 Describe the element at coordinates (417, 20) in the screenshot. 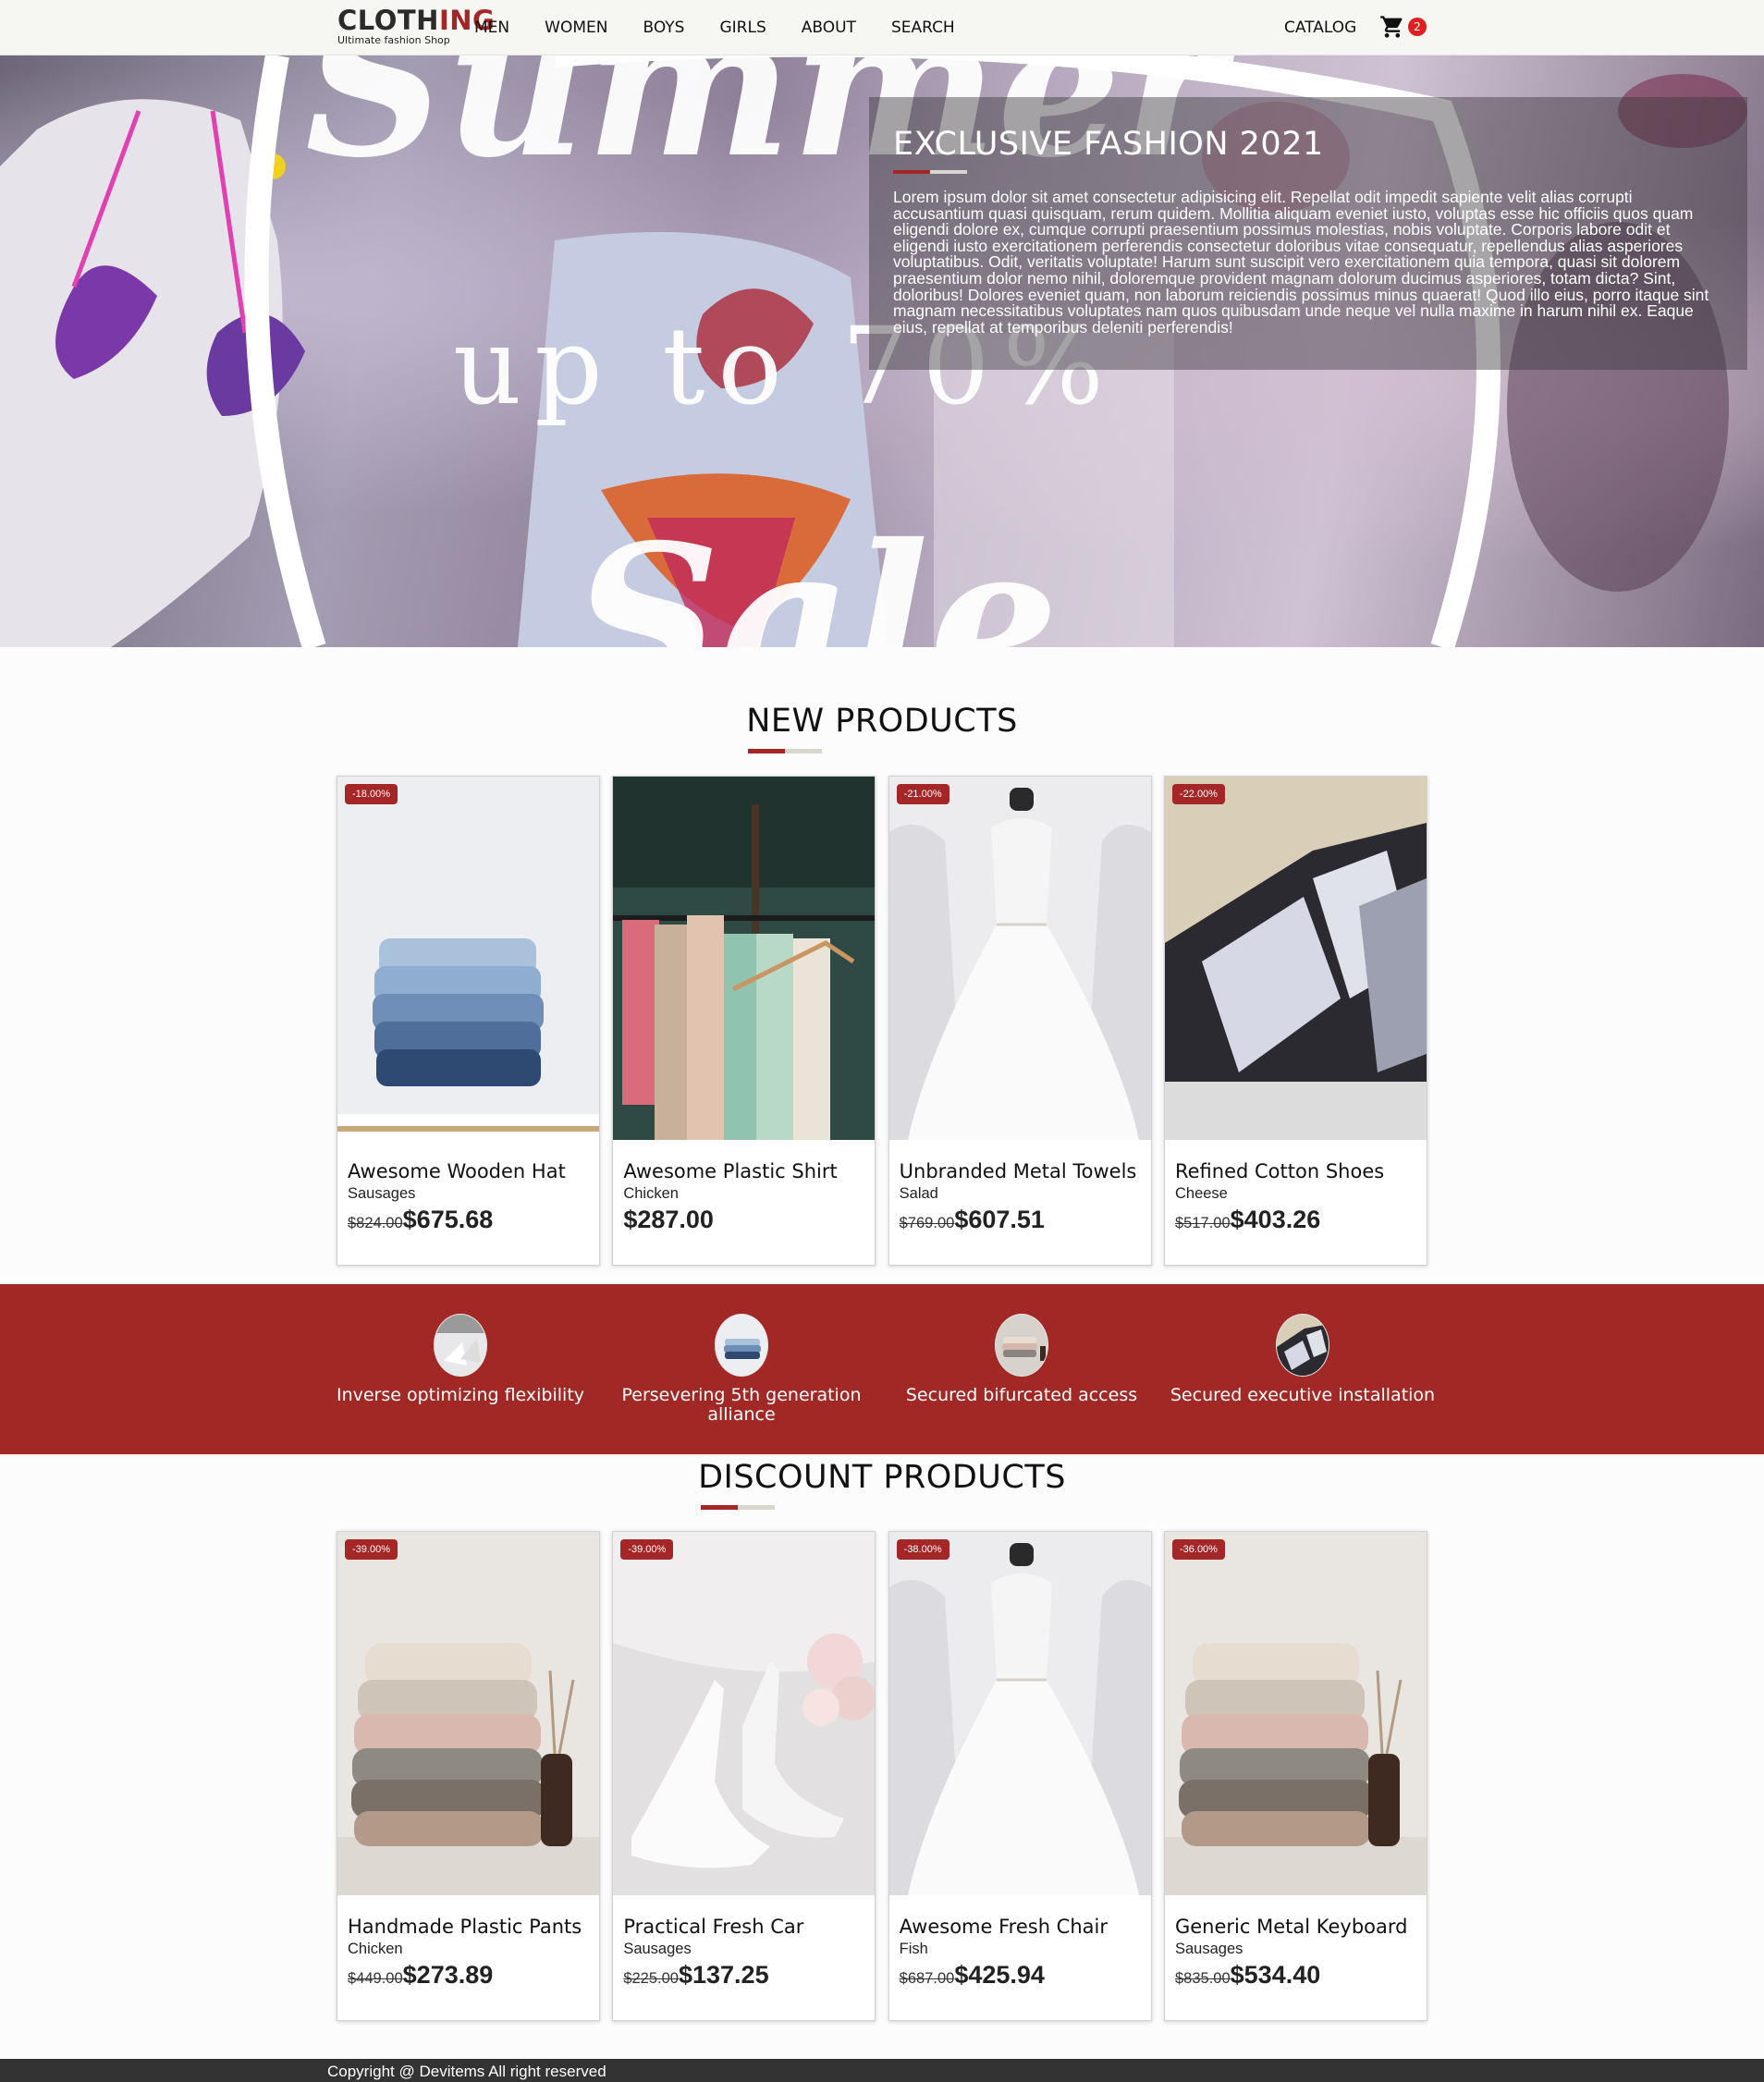

I see `logo-wordmark: CLOTHING` at that location.